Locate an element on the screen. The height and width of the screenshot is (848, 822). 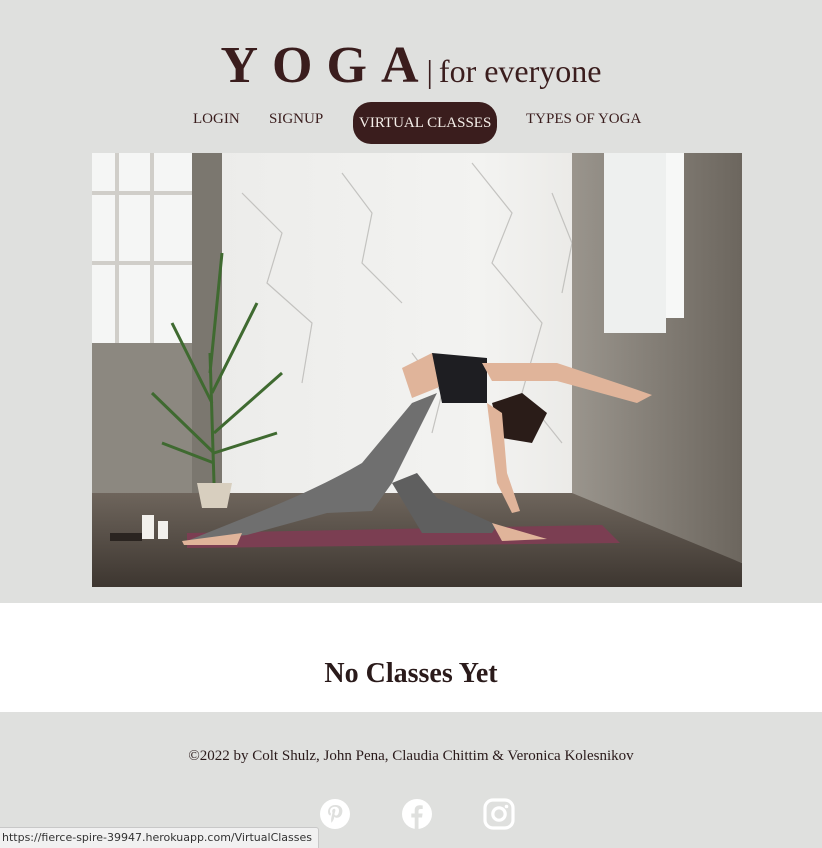
pinterest-icon is located at coordinates (335, 814).